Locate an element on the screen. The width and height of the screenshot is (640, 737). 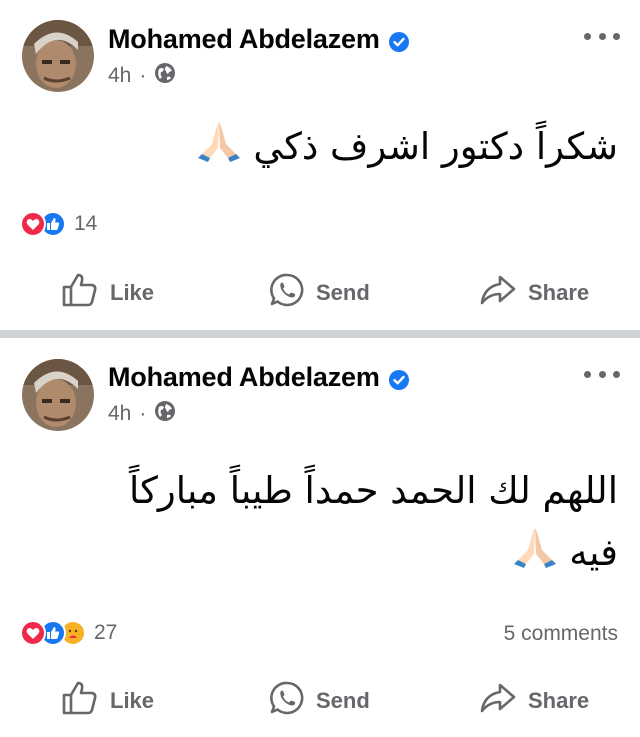
post-text-line: اللهم لك الحمد حمداً طيباً مباركاً is located at coordinates (373, 490).